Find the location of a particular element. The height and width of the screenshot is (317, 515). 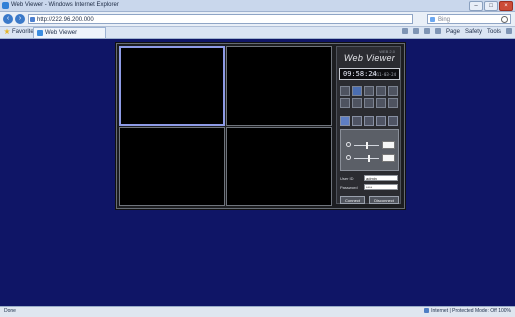

layout-fullscreen-button is located at coordinates (393, 121).